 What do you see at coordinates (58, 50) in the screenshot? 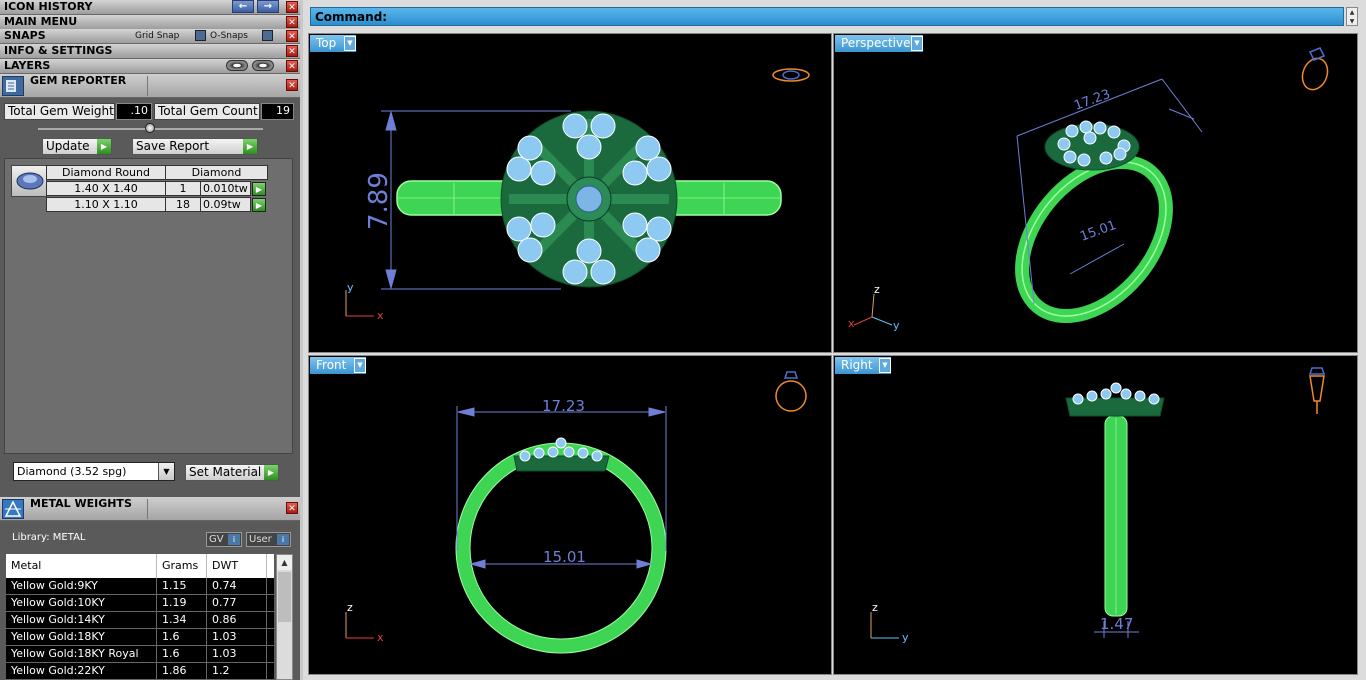
I see `info-settings-title: INFO & SETTINGS` at bounding box center [58, 50].